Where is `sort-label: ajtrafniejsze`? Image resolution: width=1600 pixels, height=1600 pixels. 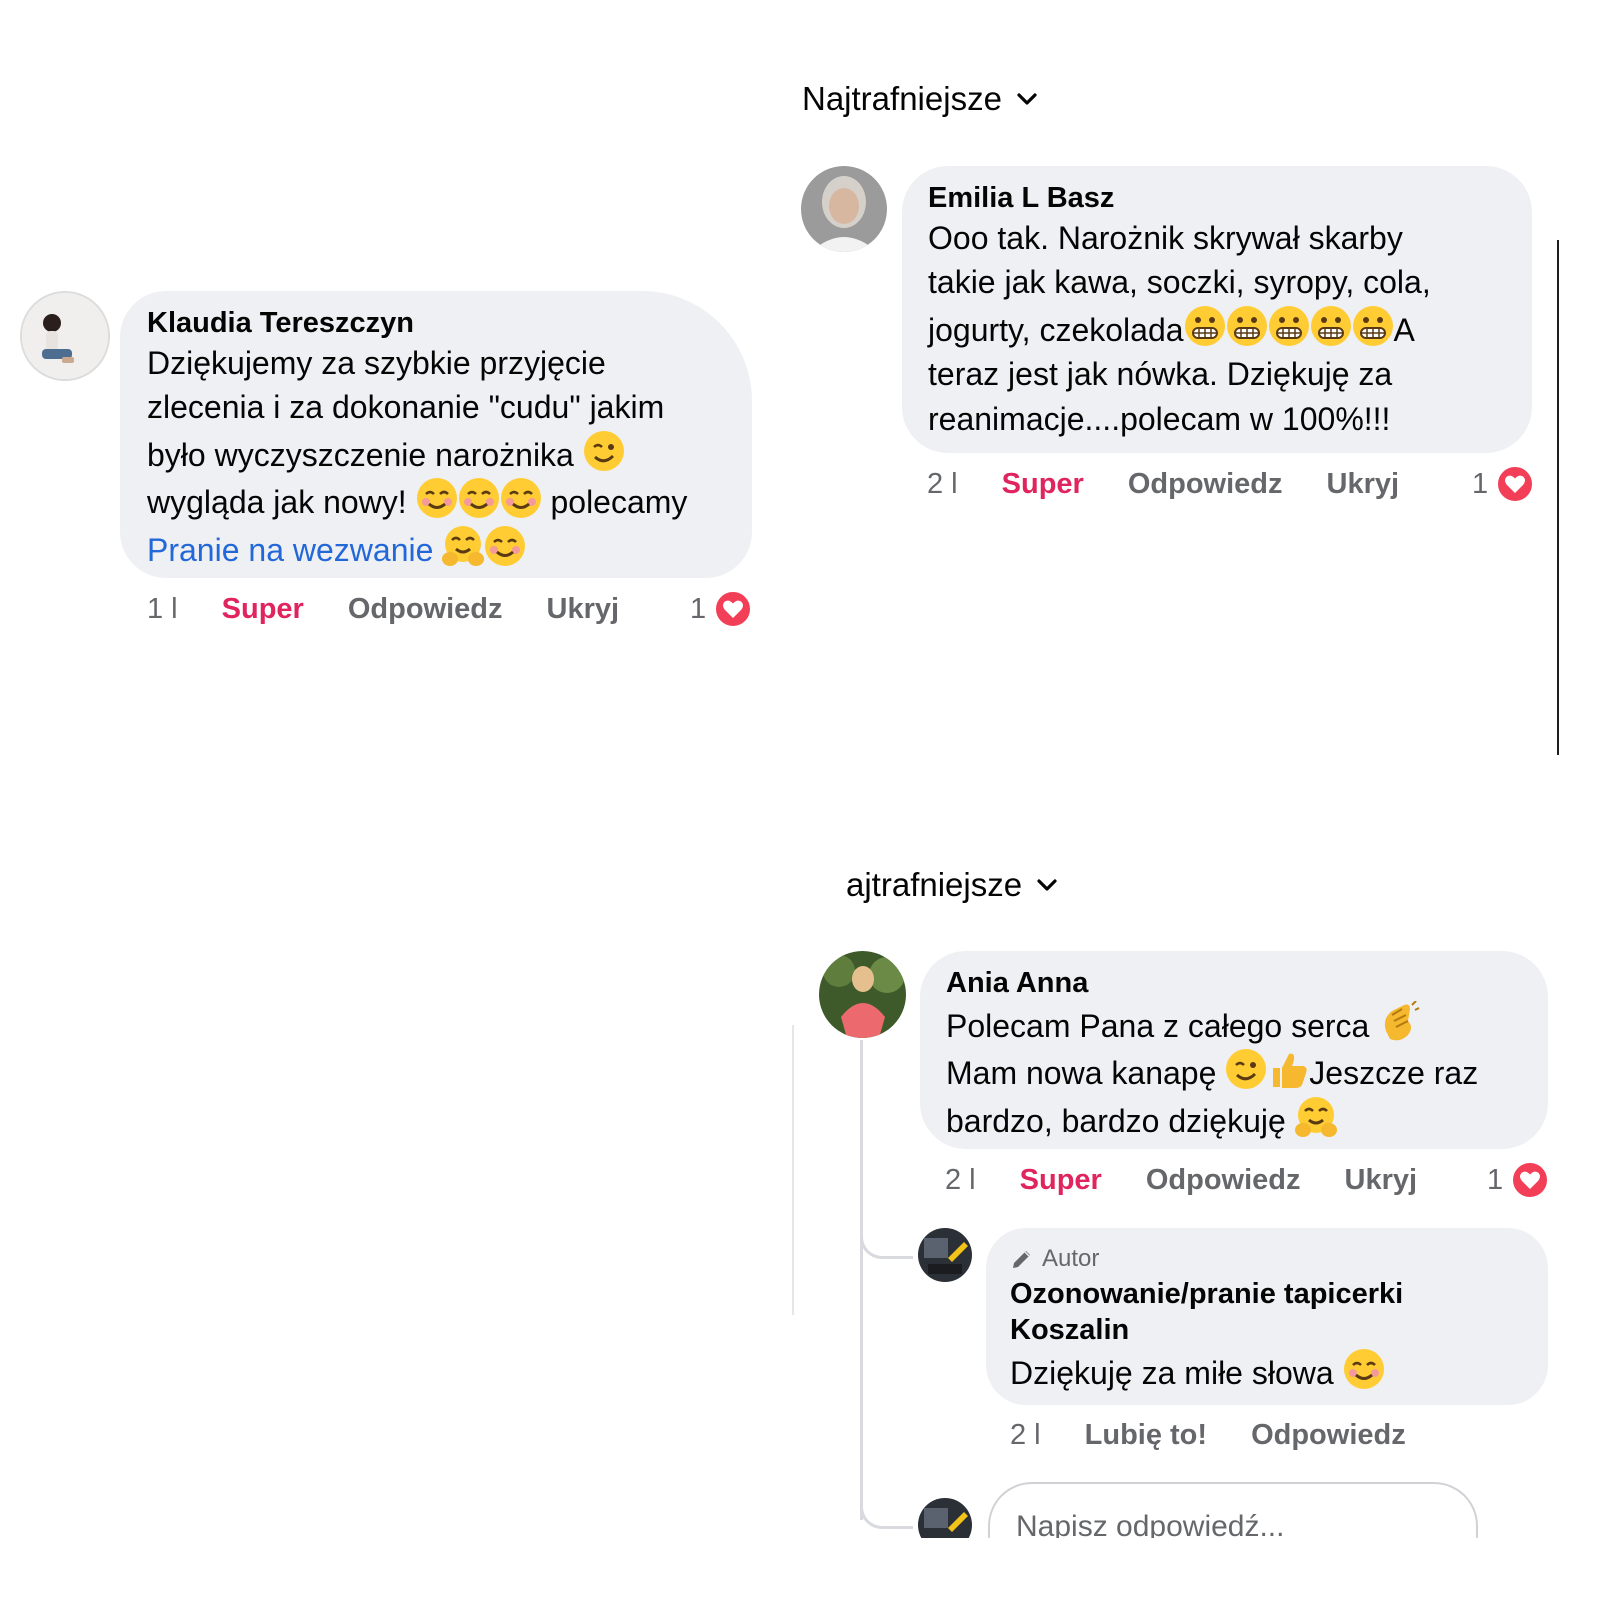
sort-label: ajtrafniejsze is located at coordinates (934, 884).